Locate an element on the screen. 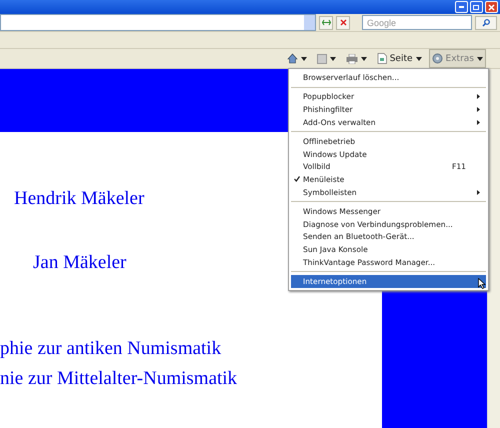 This screenshot has height=428, width=500. search-icon is located at coordinates (486, 22).